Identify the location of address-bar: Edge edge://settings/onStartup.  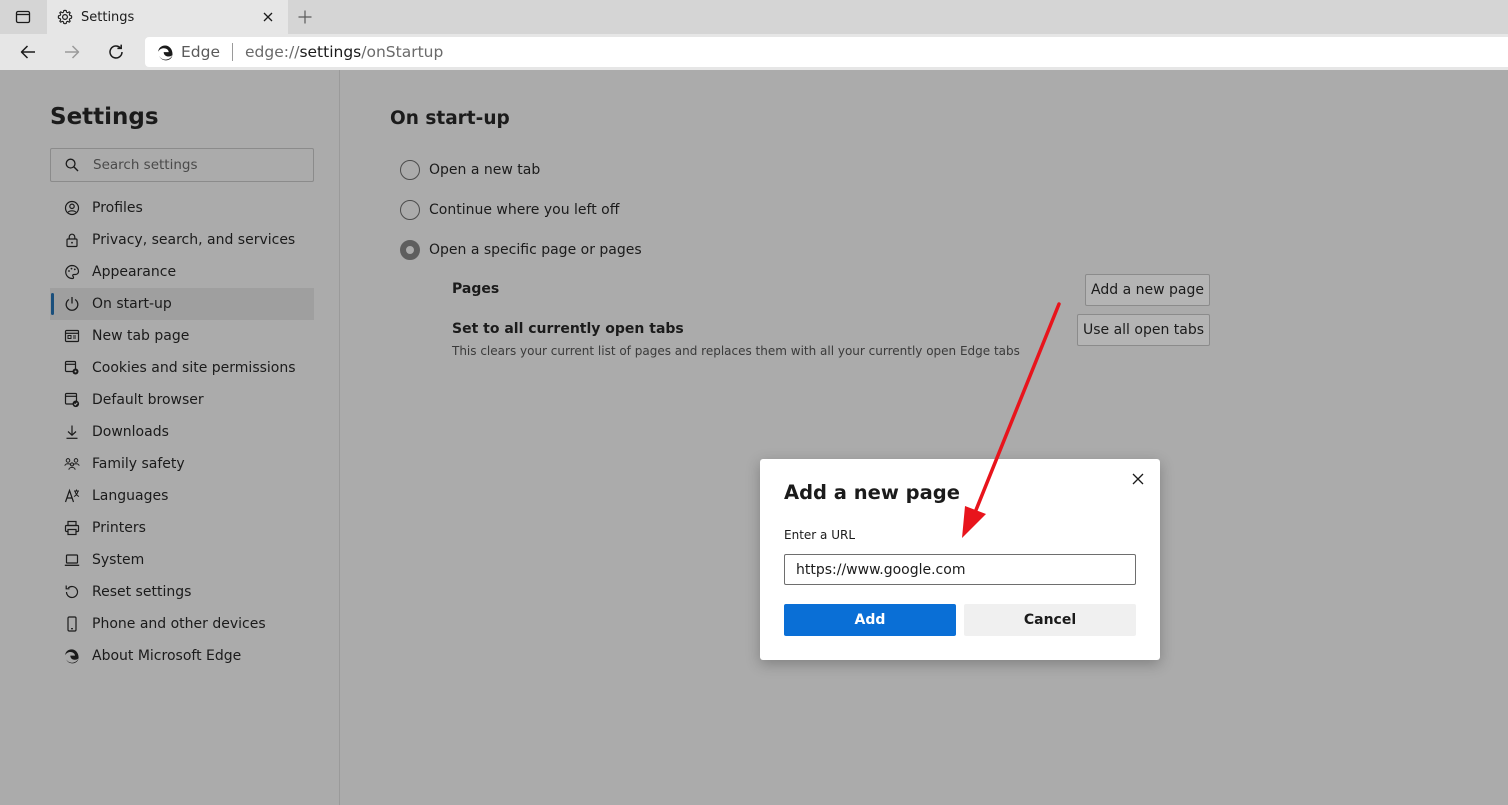
(826, 52).